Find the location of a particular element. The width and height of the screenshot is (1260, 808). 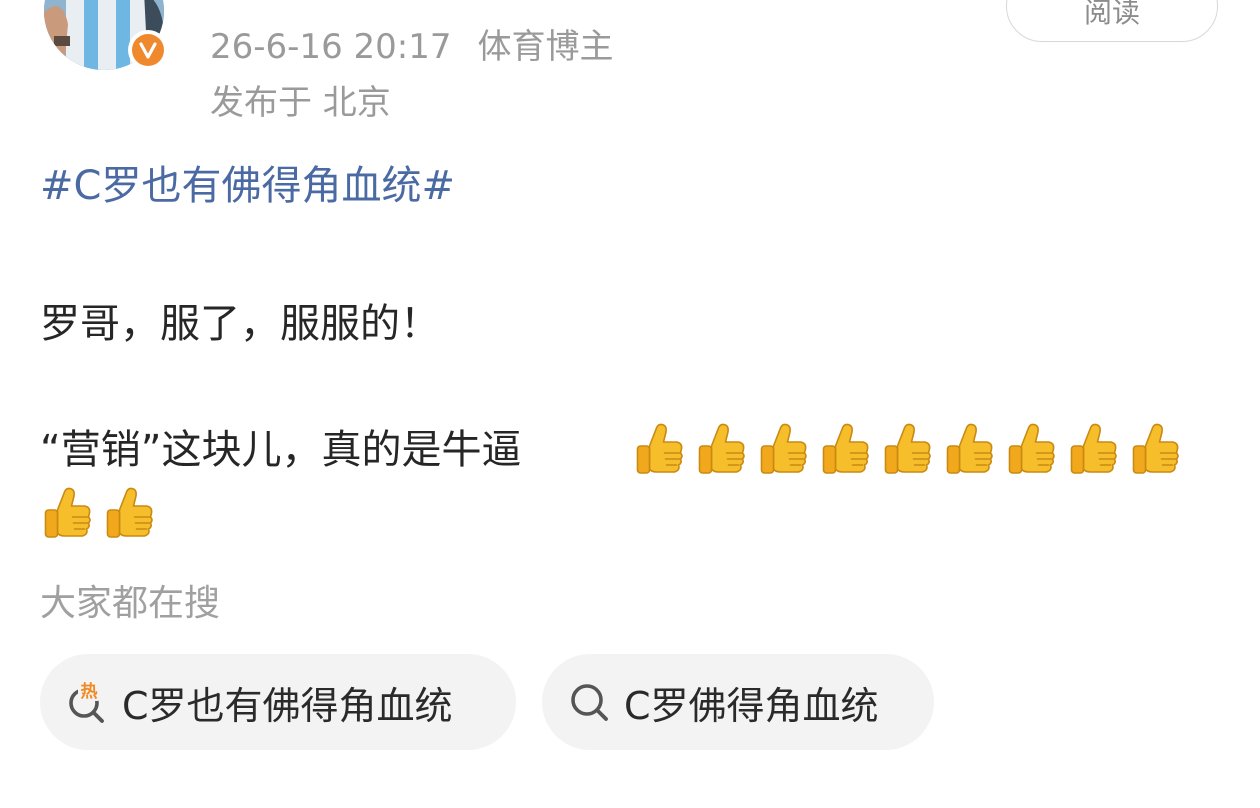

read-button: 阅读 is located at coordinates (1112, 21).